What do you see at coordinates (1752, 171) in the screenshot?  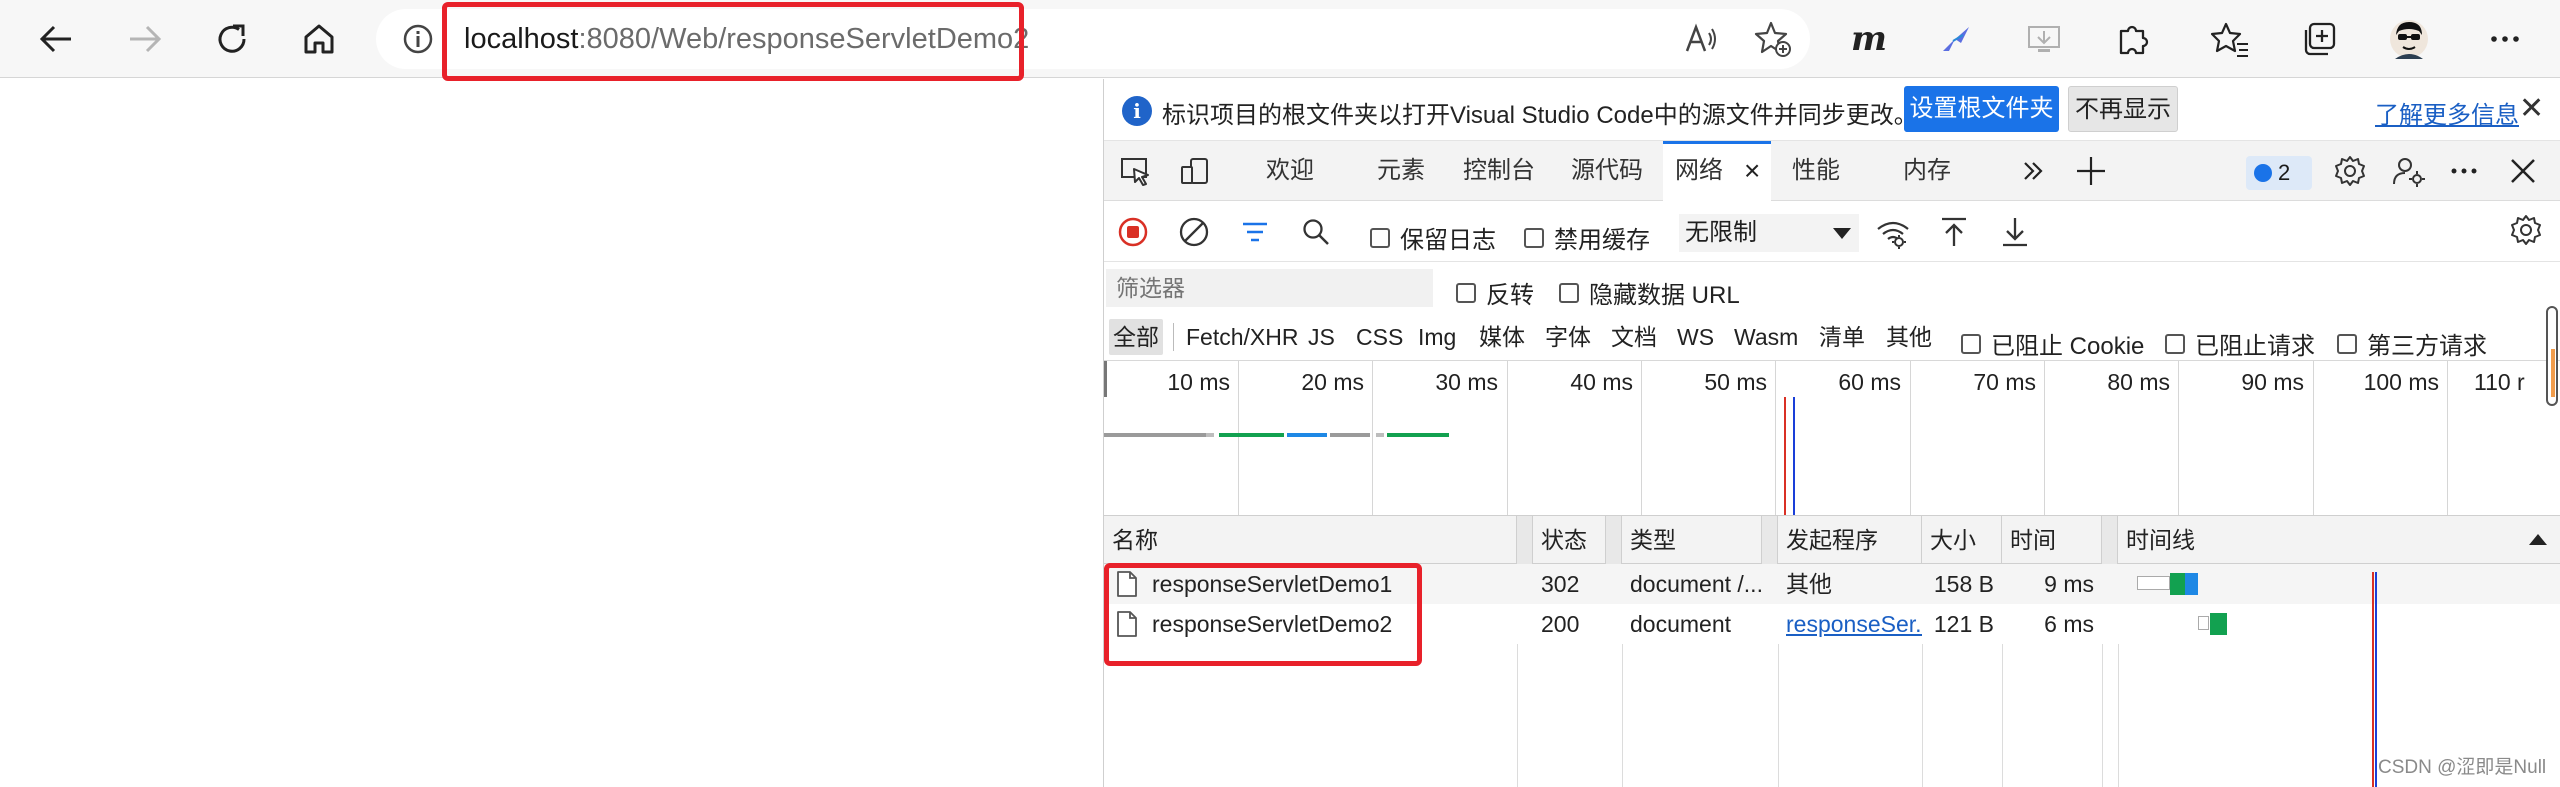 I see `close-tab-icon: ×` at bounding box center [1752, 171].